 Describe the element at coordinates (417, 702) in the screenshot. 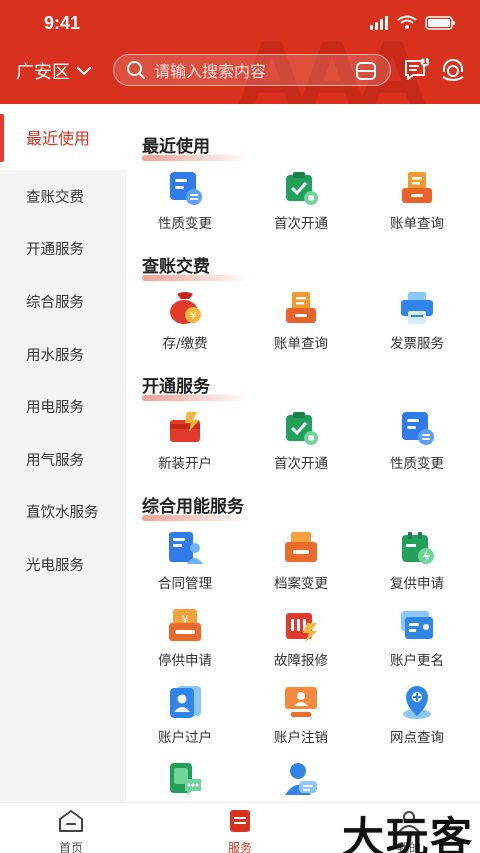

I see `outlet-query-icon` at that location.